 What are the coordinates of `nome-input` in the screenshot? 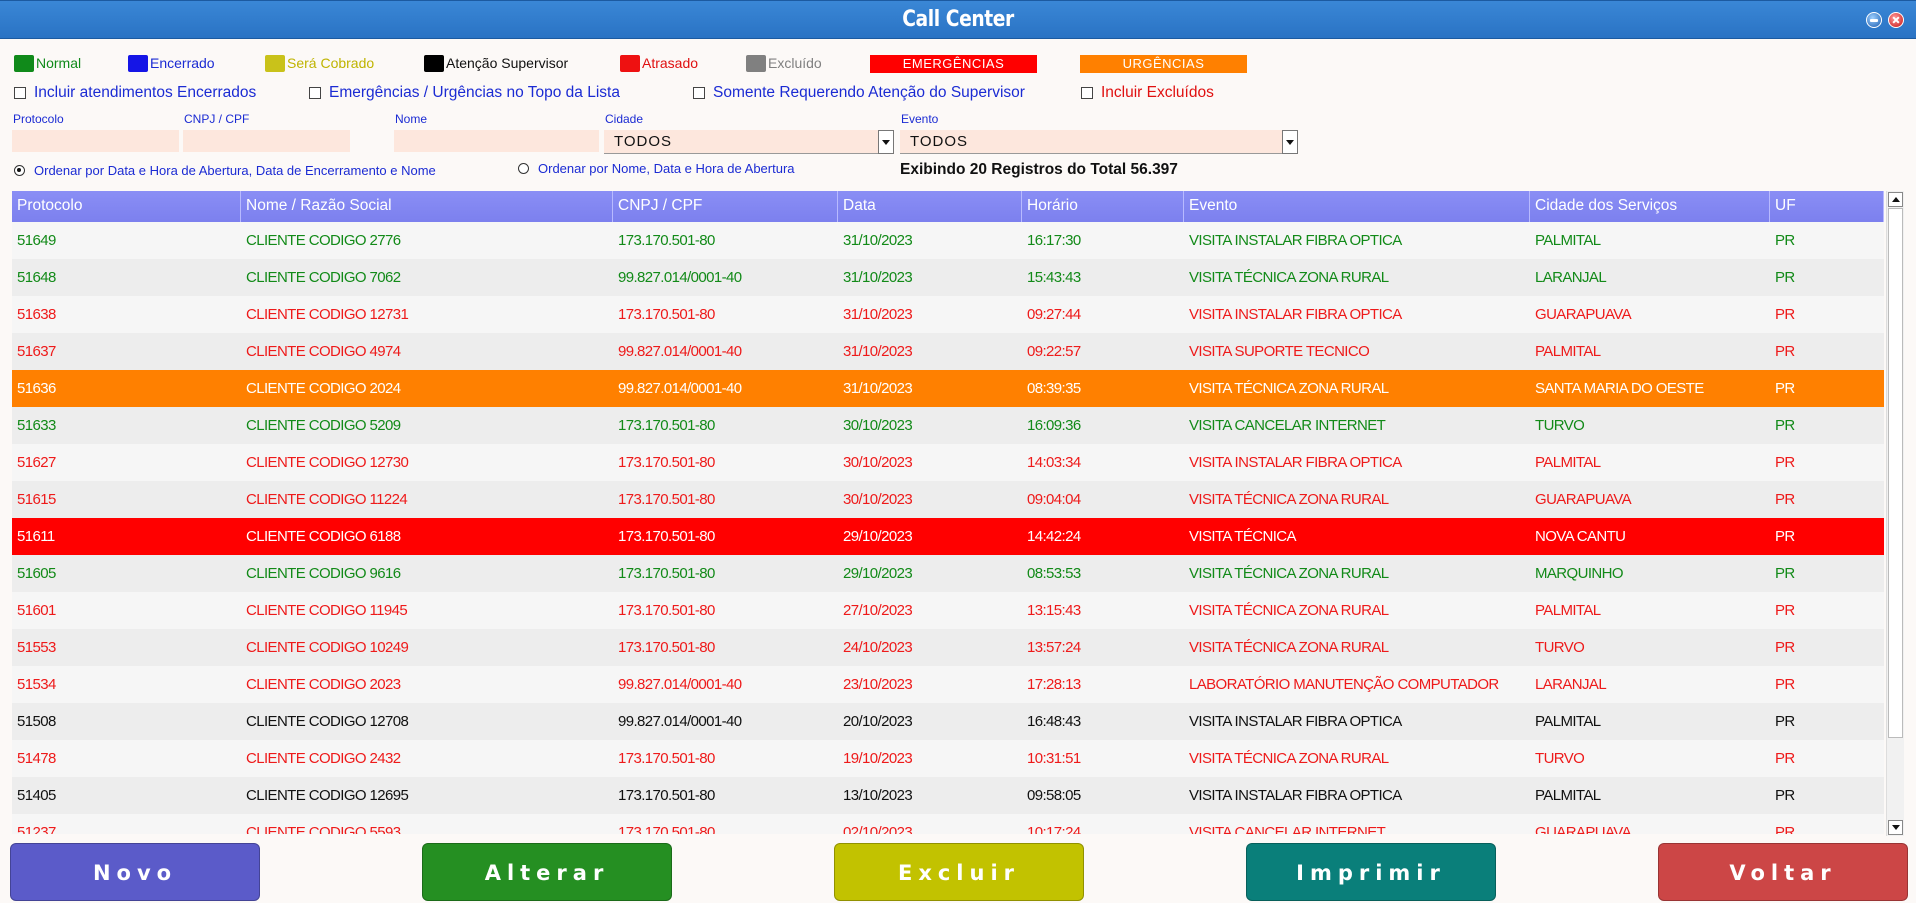 It's located at (496, 141).